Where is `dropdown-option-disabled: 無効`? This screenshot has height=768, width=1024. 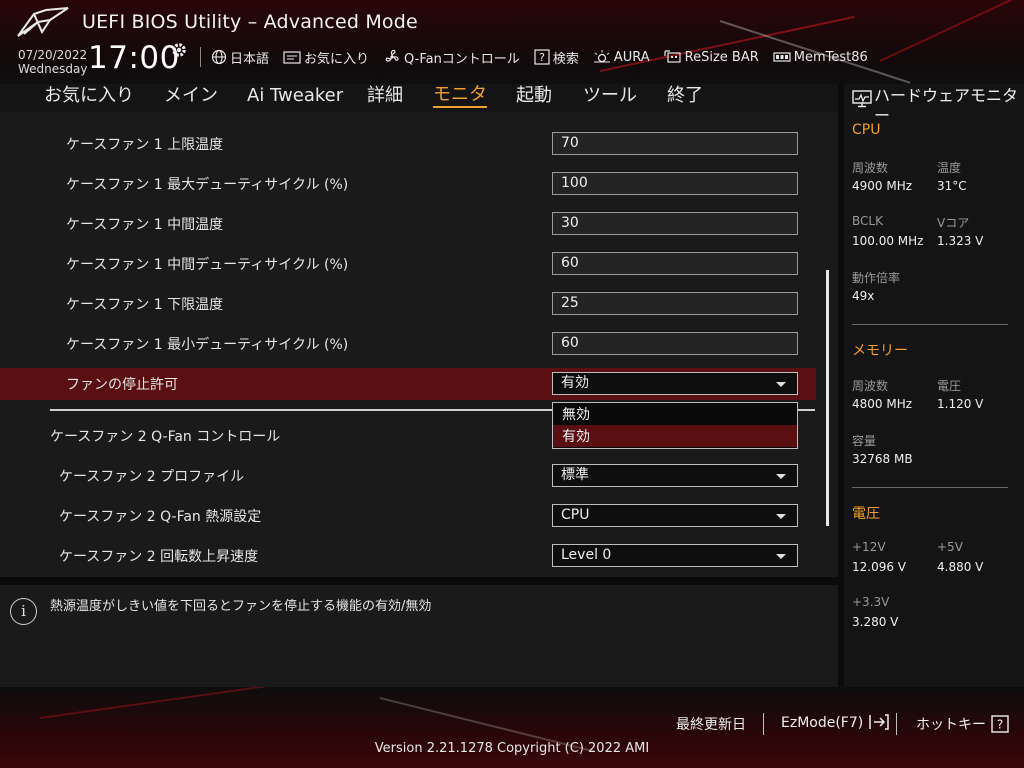 dropdown-option-disabled: 無効 is located at coordinates (675, 414).